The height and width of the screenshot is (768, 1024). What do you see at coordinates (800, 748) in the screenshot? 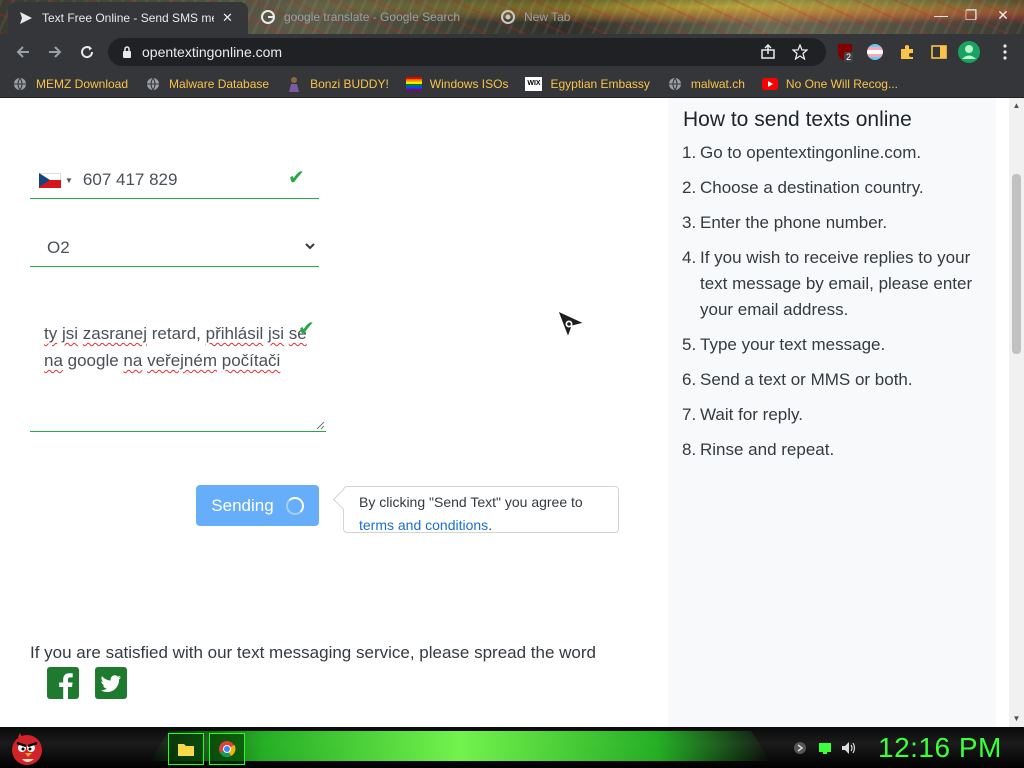
I see `tray-network-icon` at bounding box center [800, 748].